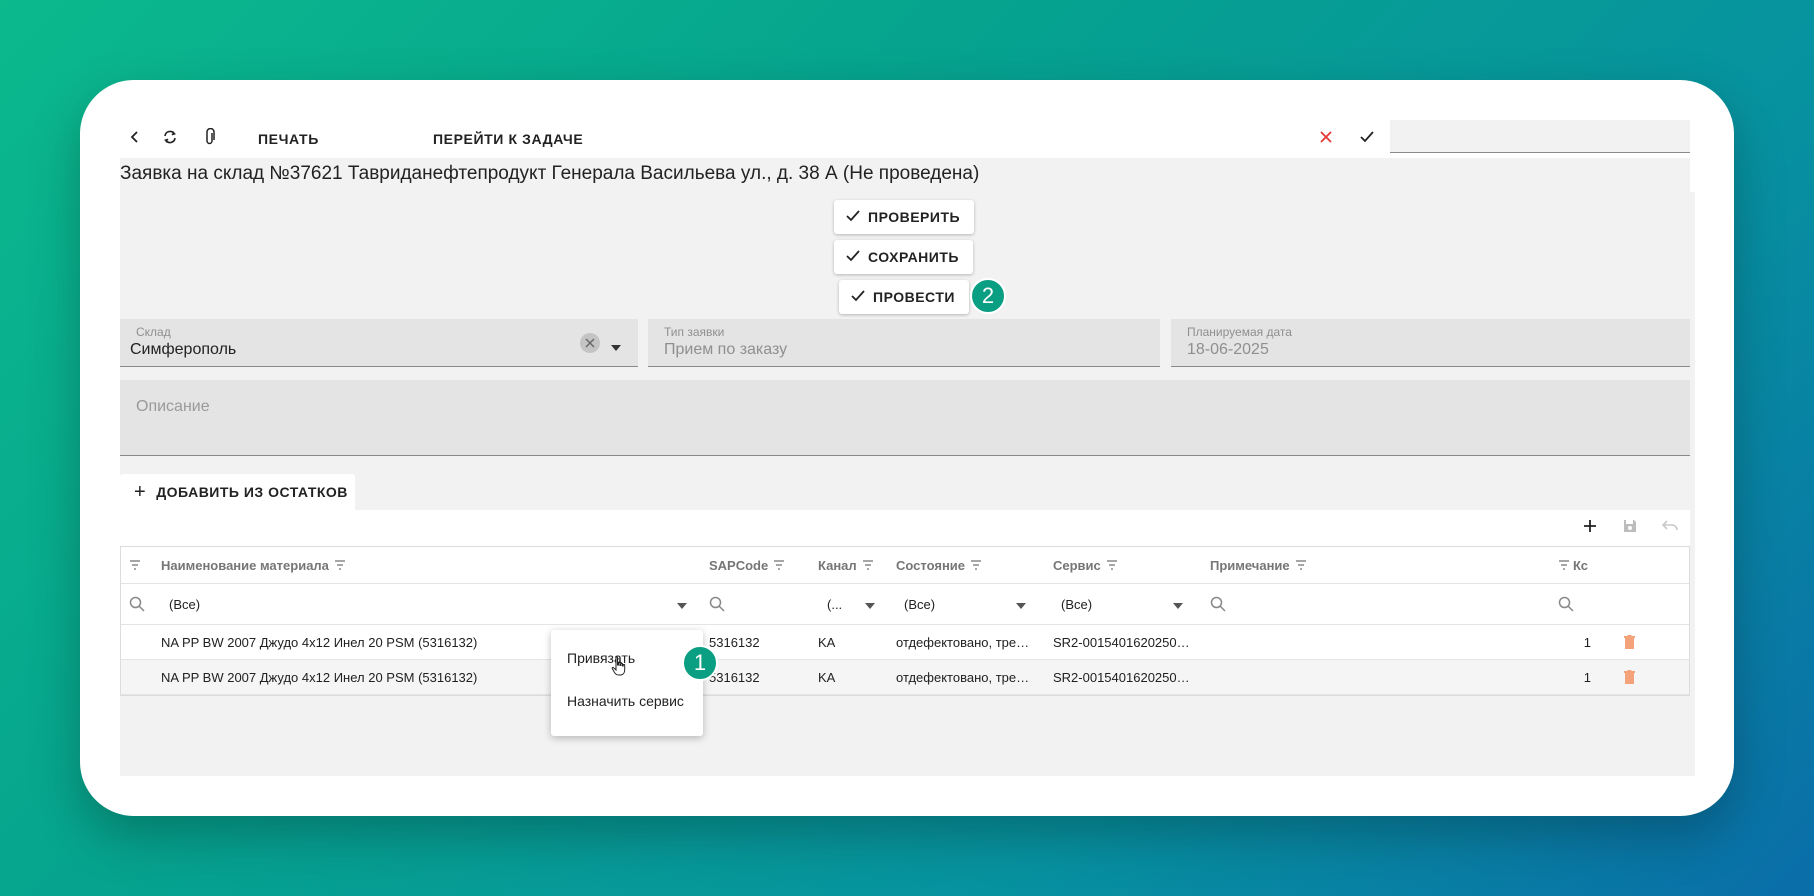 Image resolution: width=1814 pixels, height=896 pixels. I want to click on state-filter-select: (Все), so click(970, 604).